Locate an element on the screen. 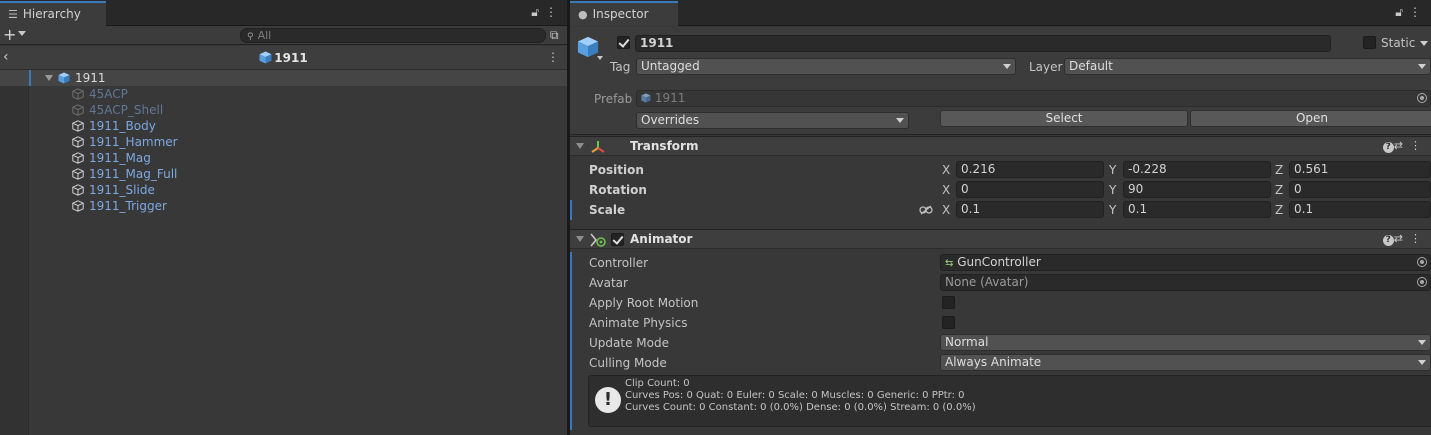 This screenshot has height=435, width=1431. chevron-down-icon is located at coordinates (1422, 342).